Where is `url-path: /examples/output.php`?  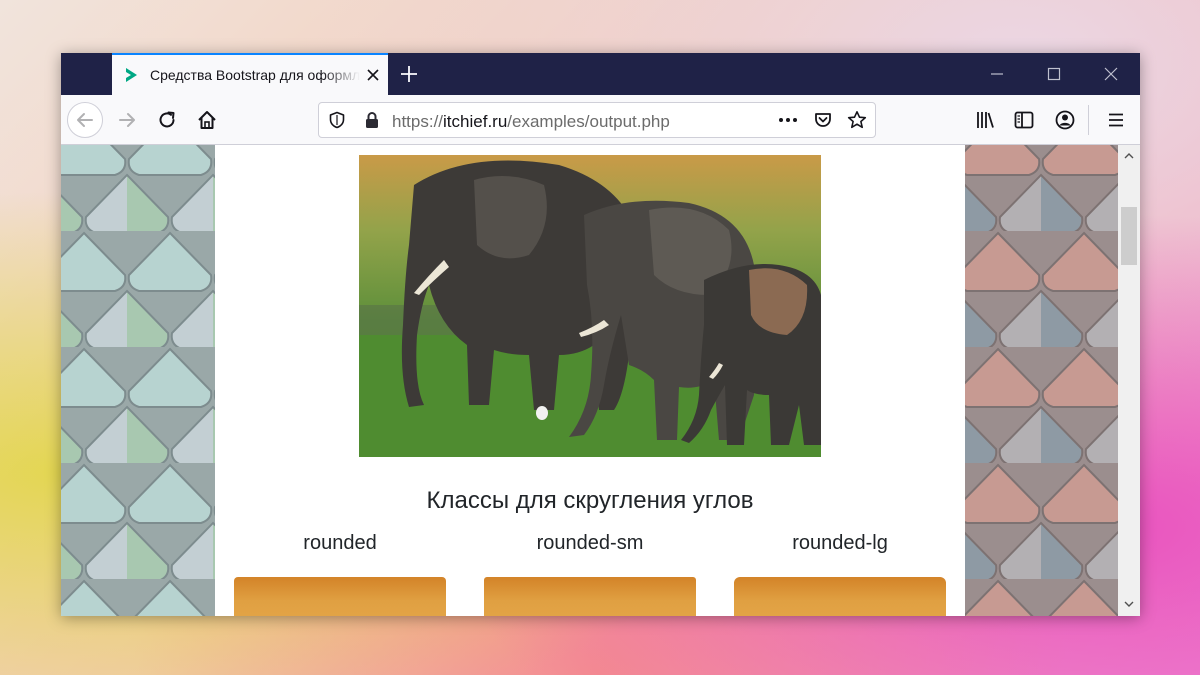 url-path: /examples/output.php is located at coordinates (588, 121).